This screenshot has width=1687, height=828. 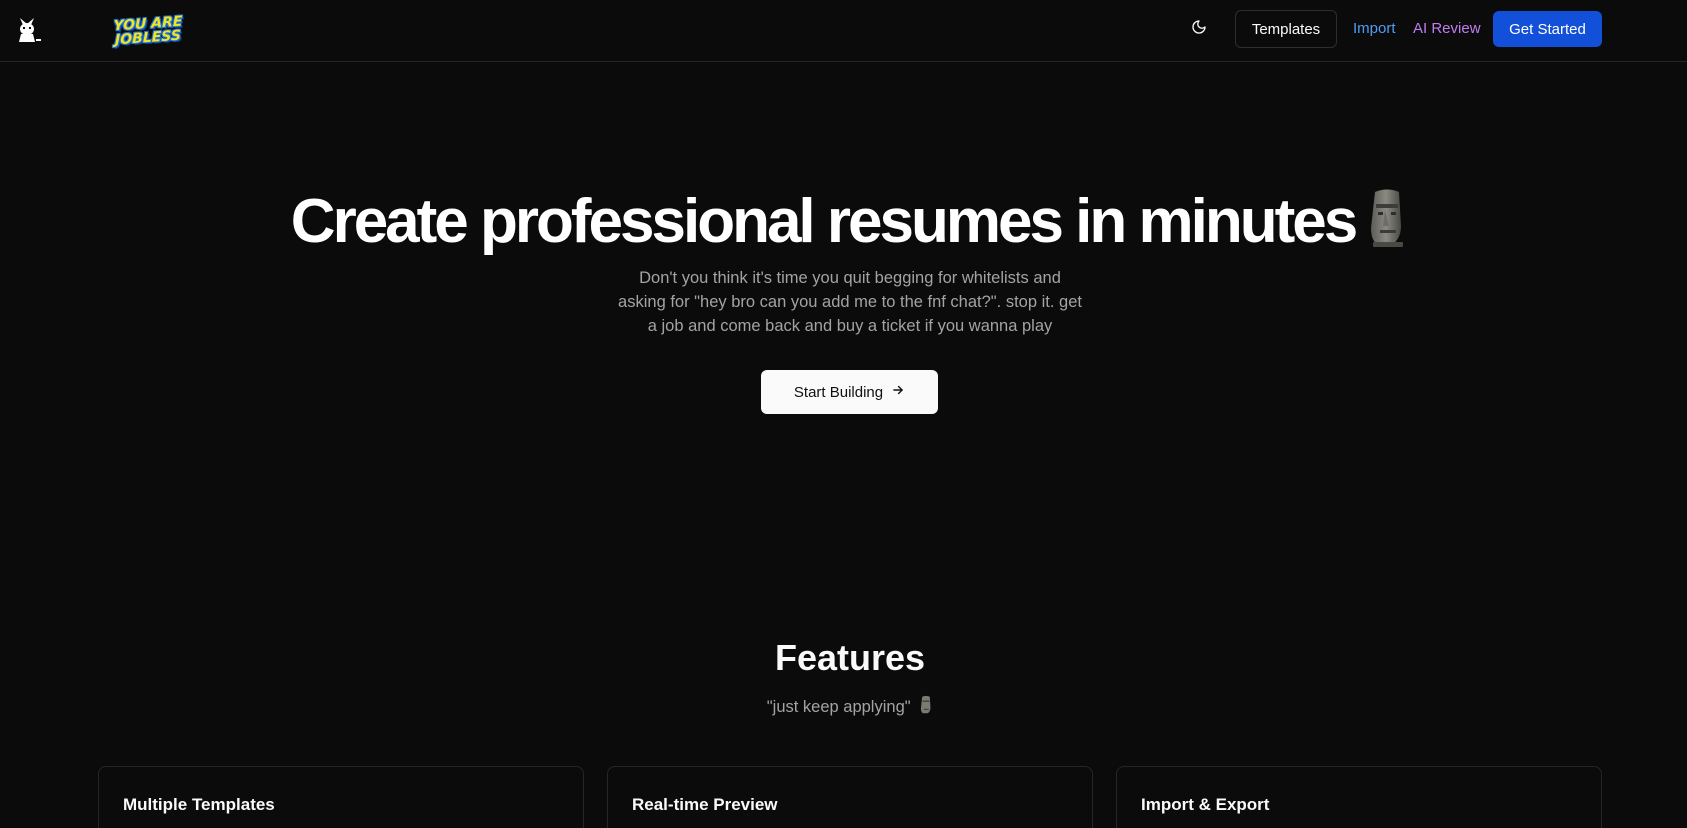 I want to click on feature-card-title: Import & Export, so click(x=1205, y=804).